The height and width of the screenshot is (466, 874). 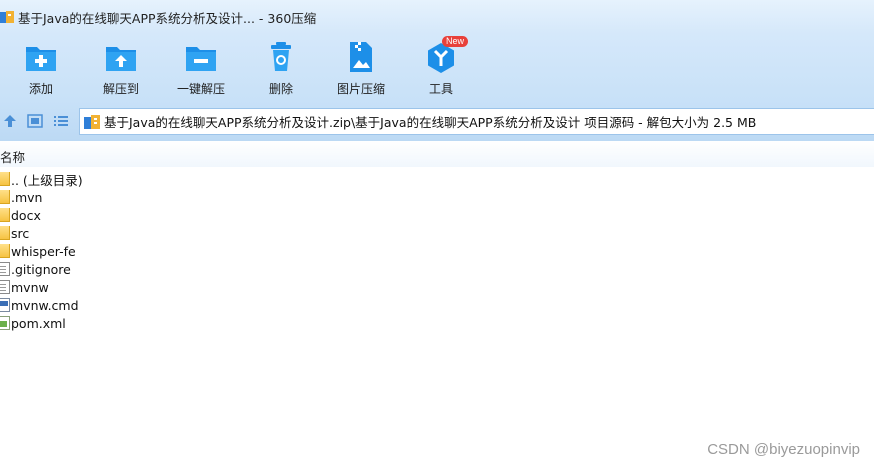 What do you see at coordinates (41, 57) in the screenshot?
I see `add-folder-icon` at bounding box center [41, 57].